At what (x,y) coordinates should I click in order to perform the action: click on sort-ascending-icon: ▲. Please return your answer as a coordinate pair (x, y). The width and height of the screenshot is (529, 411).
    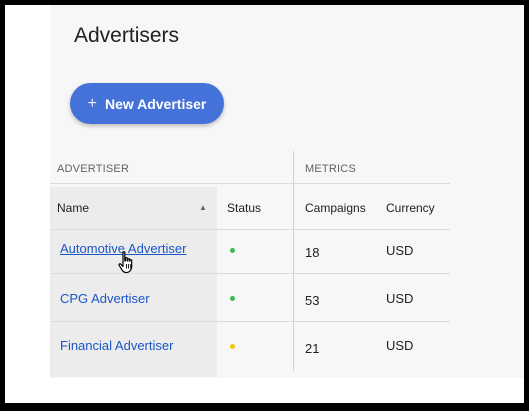
    Looking at the image, I should click on (203, 207).